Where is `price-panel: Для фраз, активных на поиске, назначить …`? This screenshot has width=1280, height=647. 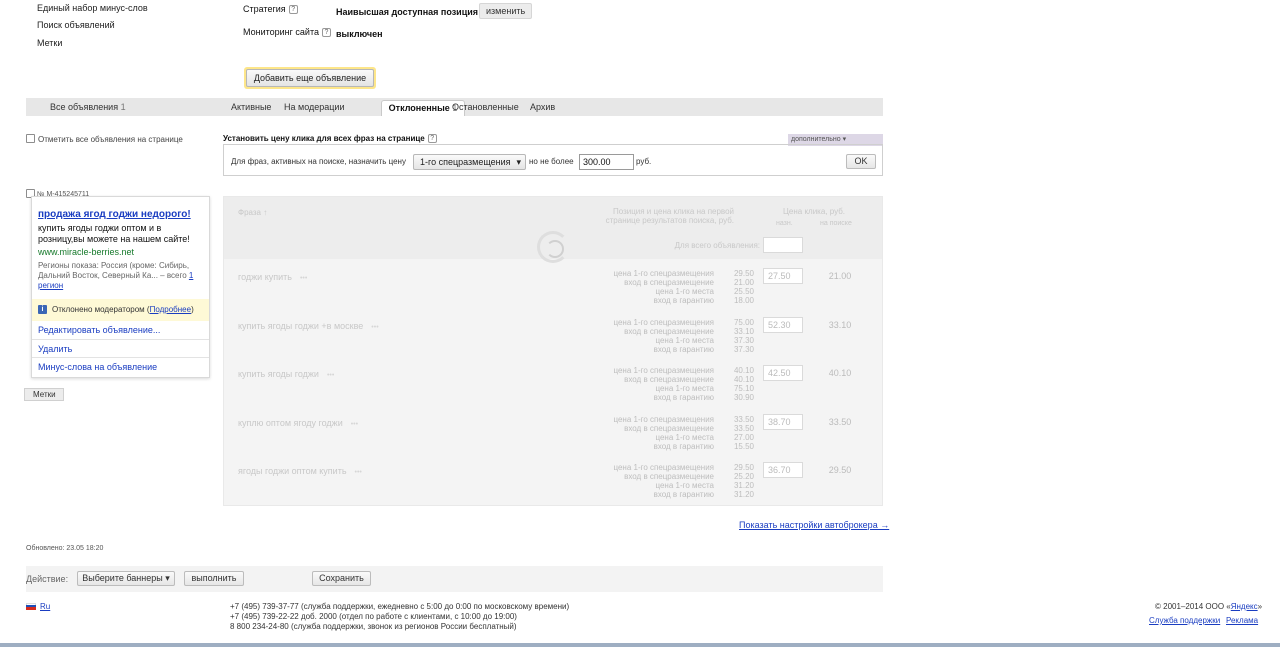
price-panel: Для фраз, активных на поиске, назначить … is located at coordinates (553, 160).